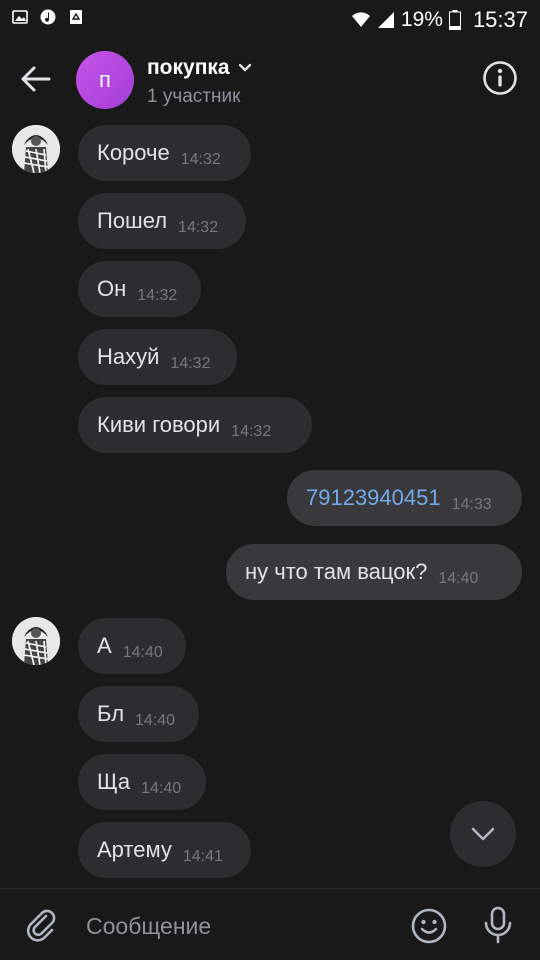 The image size is (540, 960). I want to click on scroll-to-bottom-button, so click(483, 834).